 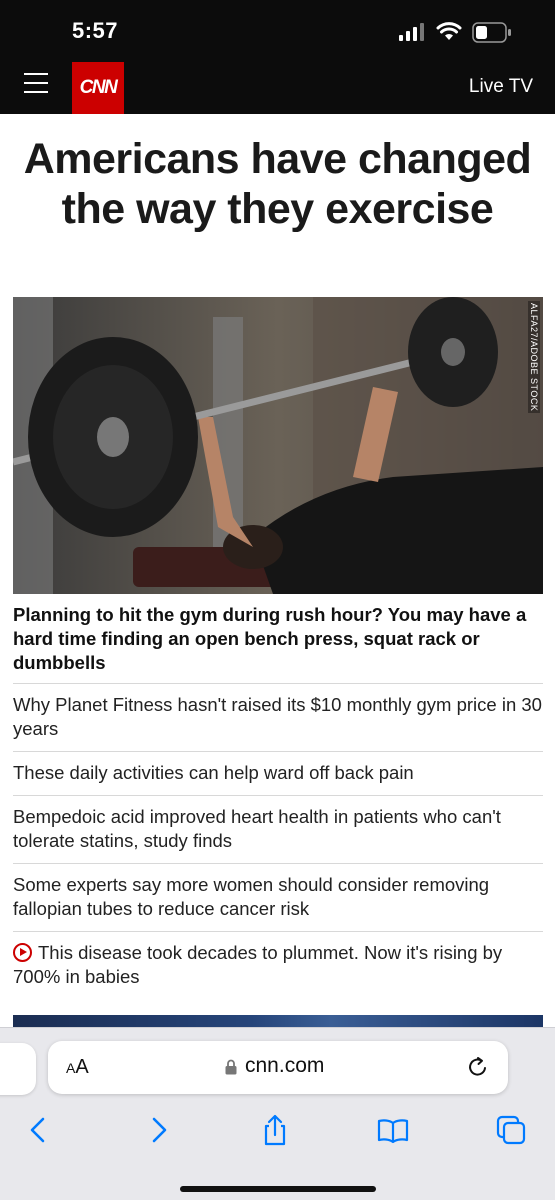 What do you see at coordinates (285, 1065) in the screenshot?
I see `url-text: cnn.com` at bounding box center [285, 1065].